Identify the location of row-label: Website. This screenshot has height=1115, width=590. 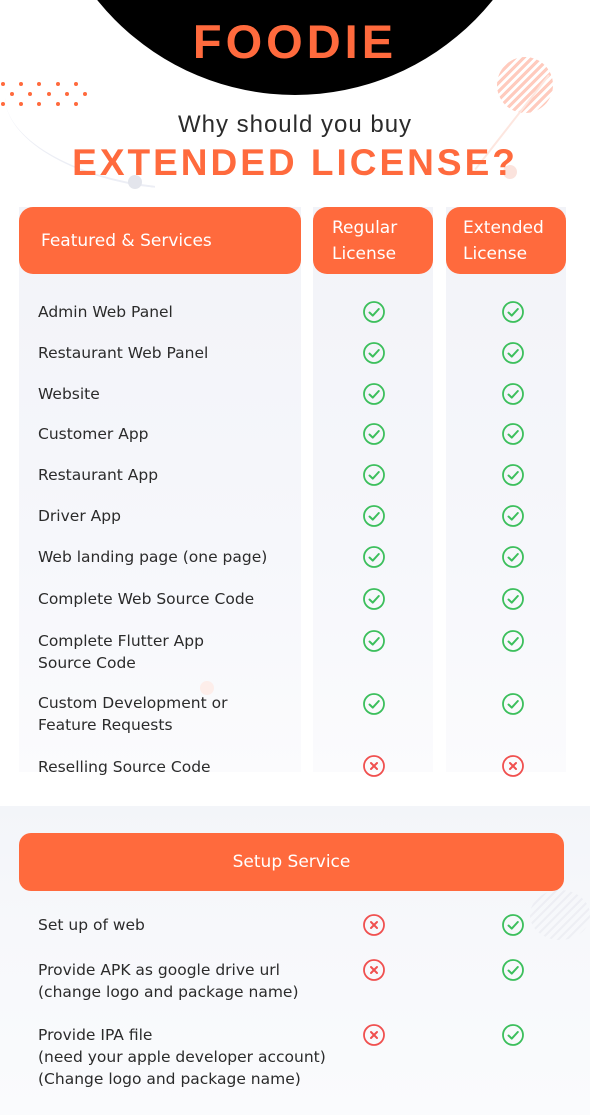
(69, 394).